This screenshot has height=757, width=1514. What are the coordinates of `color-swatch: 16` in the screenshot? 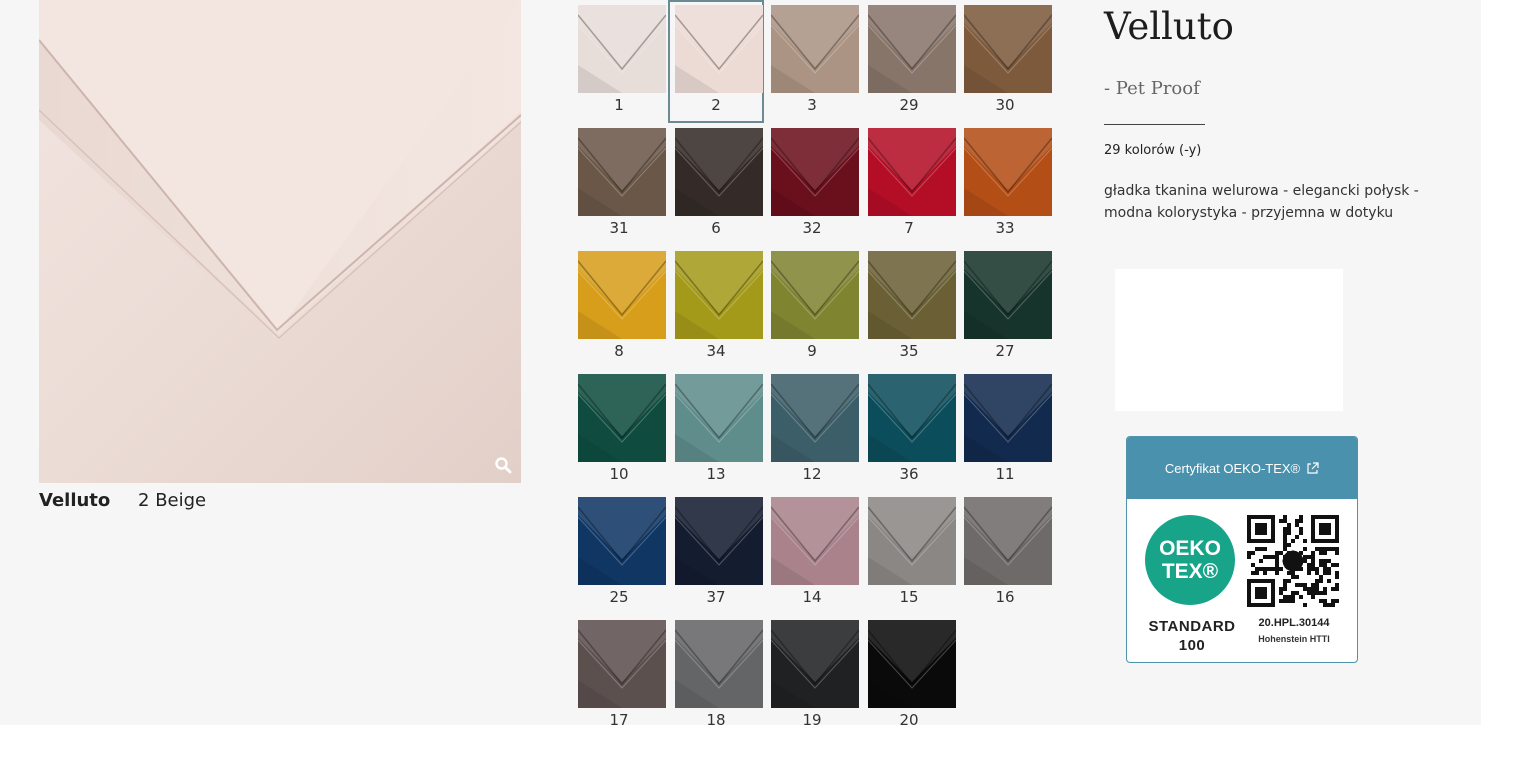 It's located at (1005, 553).